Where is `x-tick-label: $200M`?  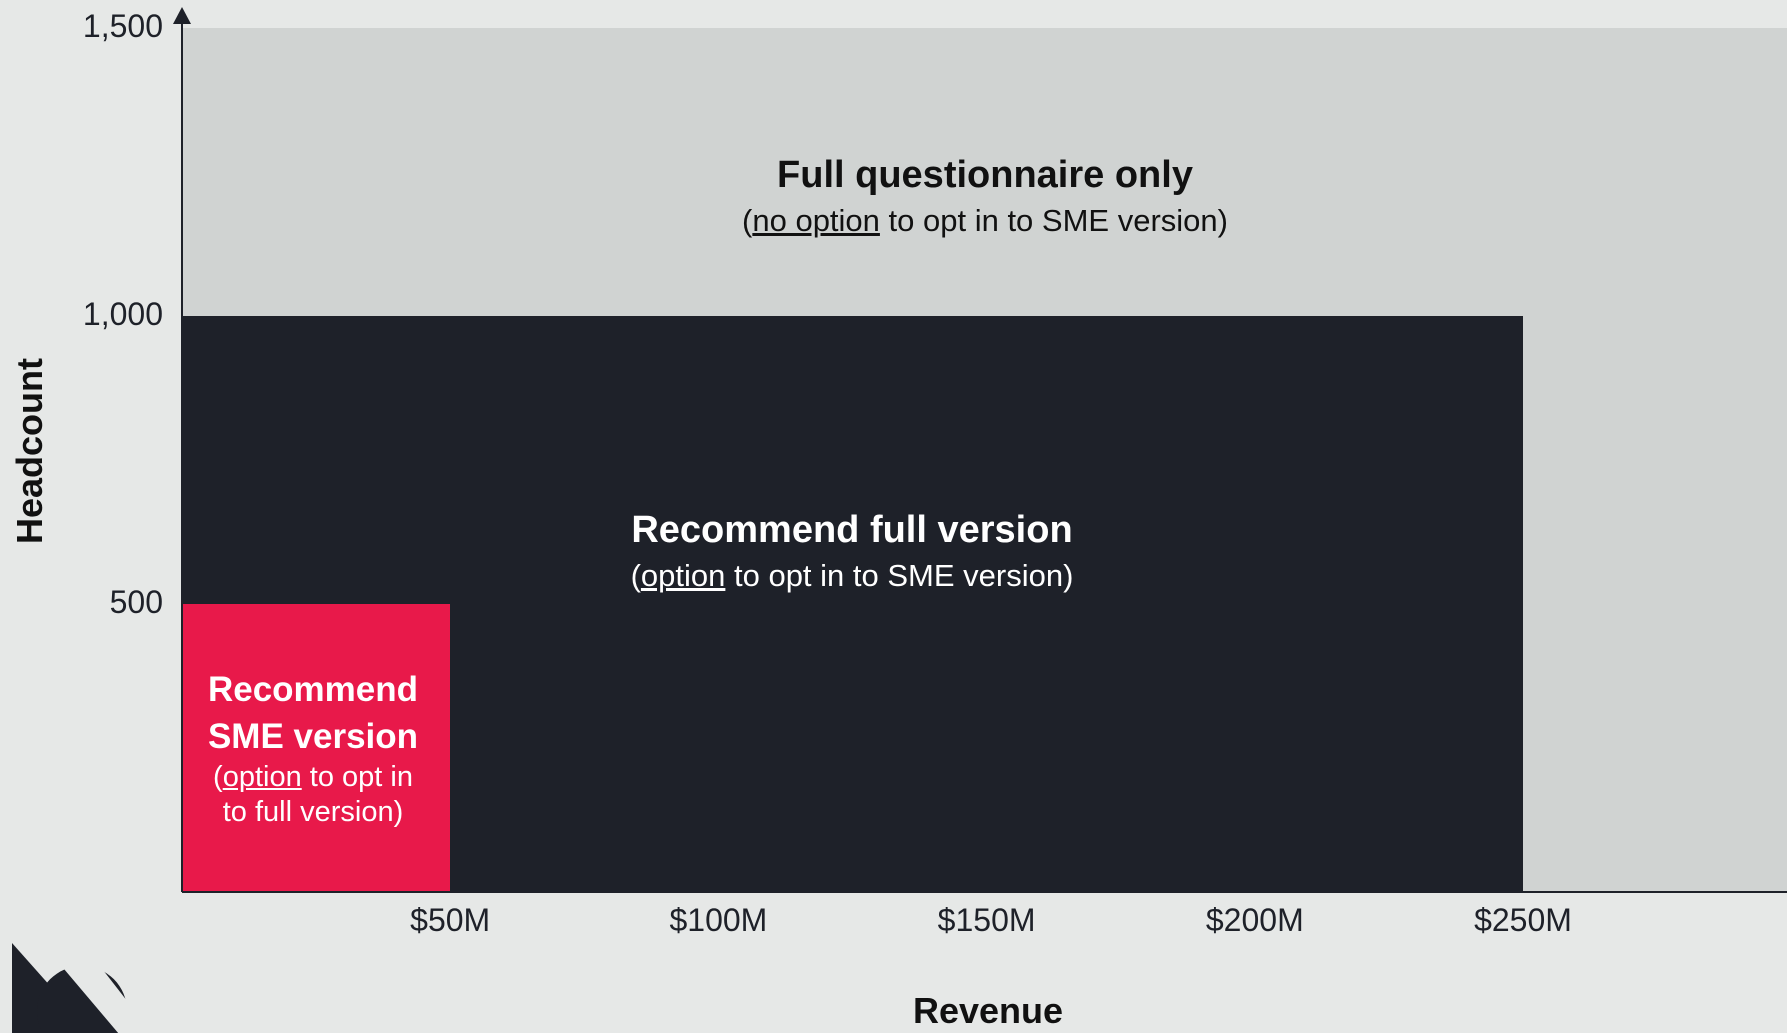
x-tick-label: $200M is located at coordinates (1254, 920).